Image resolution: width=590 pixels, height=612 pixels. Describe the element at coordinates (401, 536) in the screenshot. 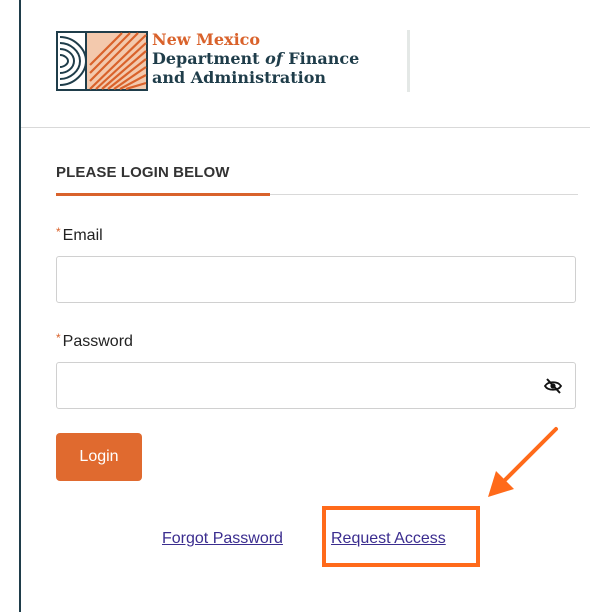

I see `highlight-box` at that location.